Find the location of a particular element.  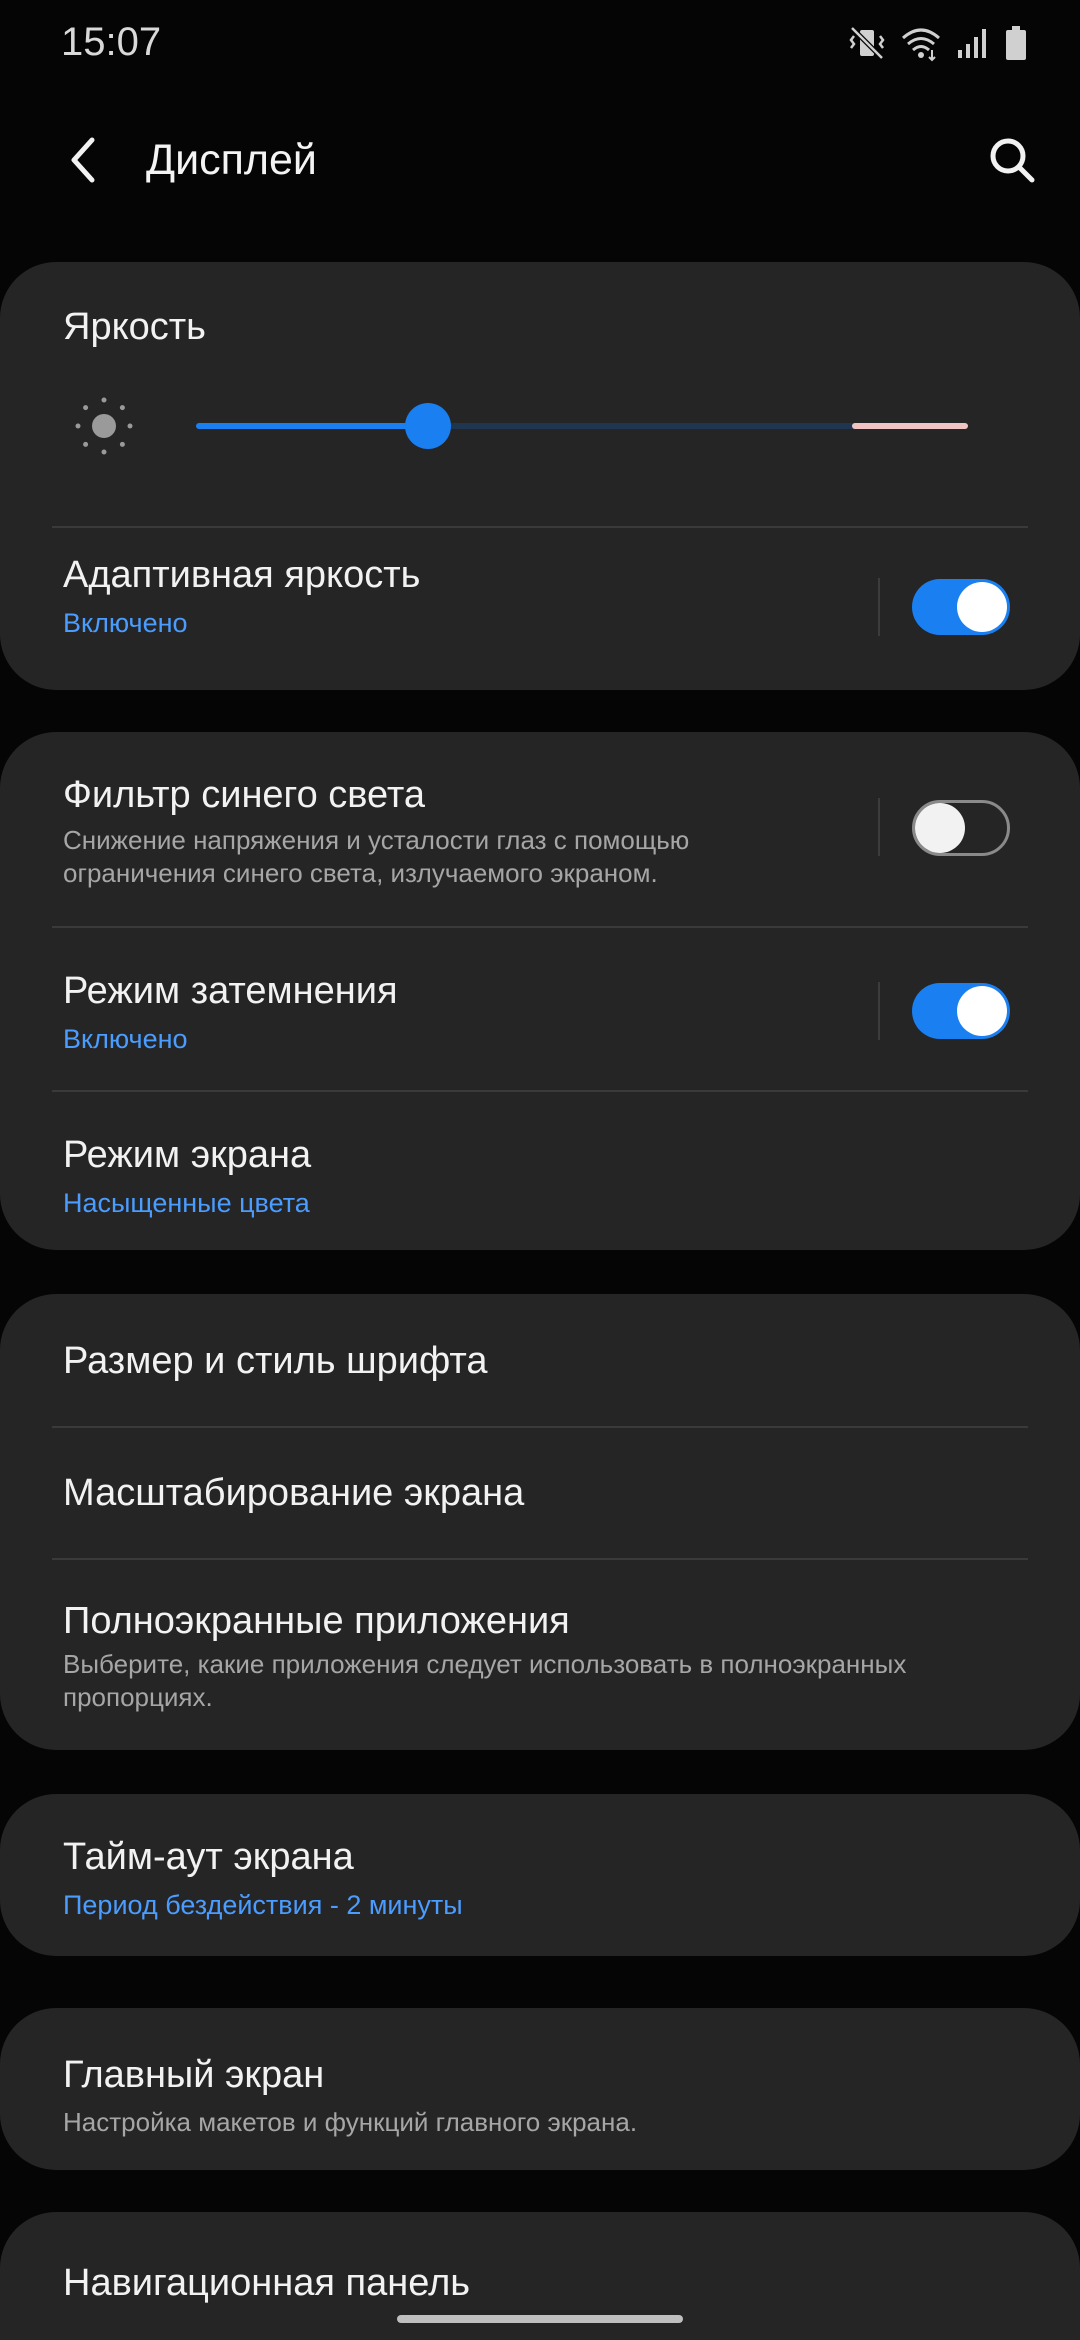

wifi-icon is located at coordinates (921, 43).